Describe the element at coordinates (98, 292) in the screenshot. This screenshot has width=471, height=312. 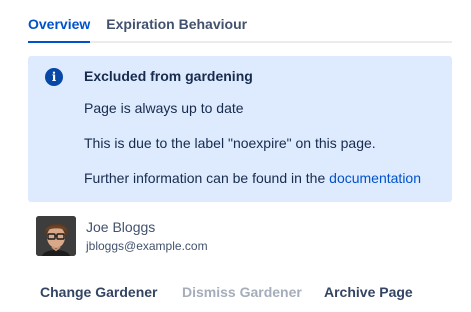
I see `change-gardener-button: Change Gardener` at that location.